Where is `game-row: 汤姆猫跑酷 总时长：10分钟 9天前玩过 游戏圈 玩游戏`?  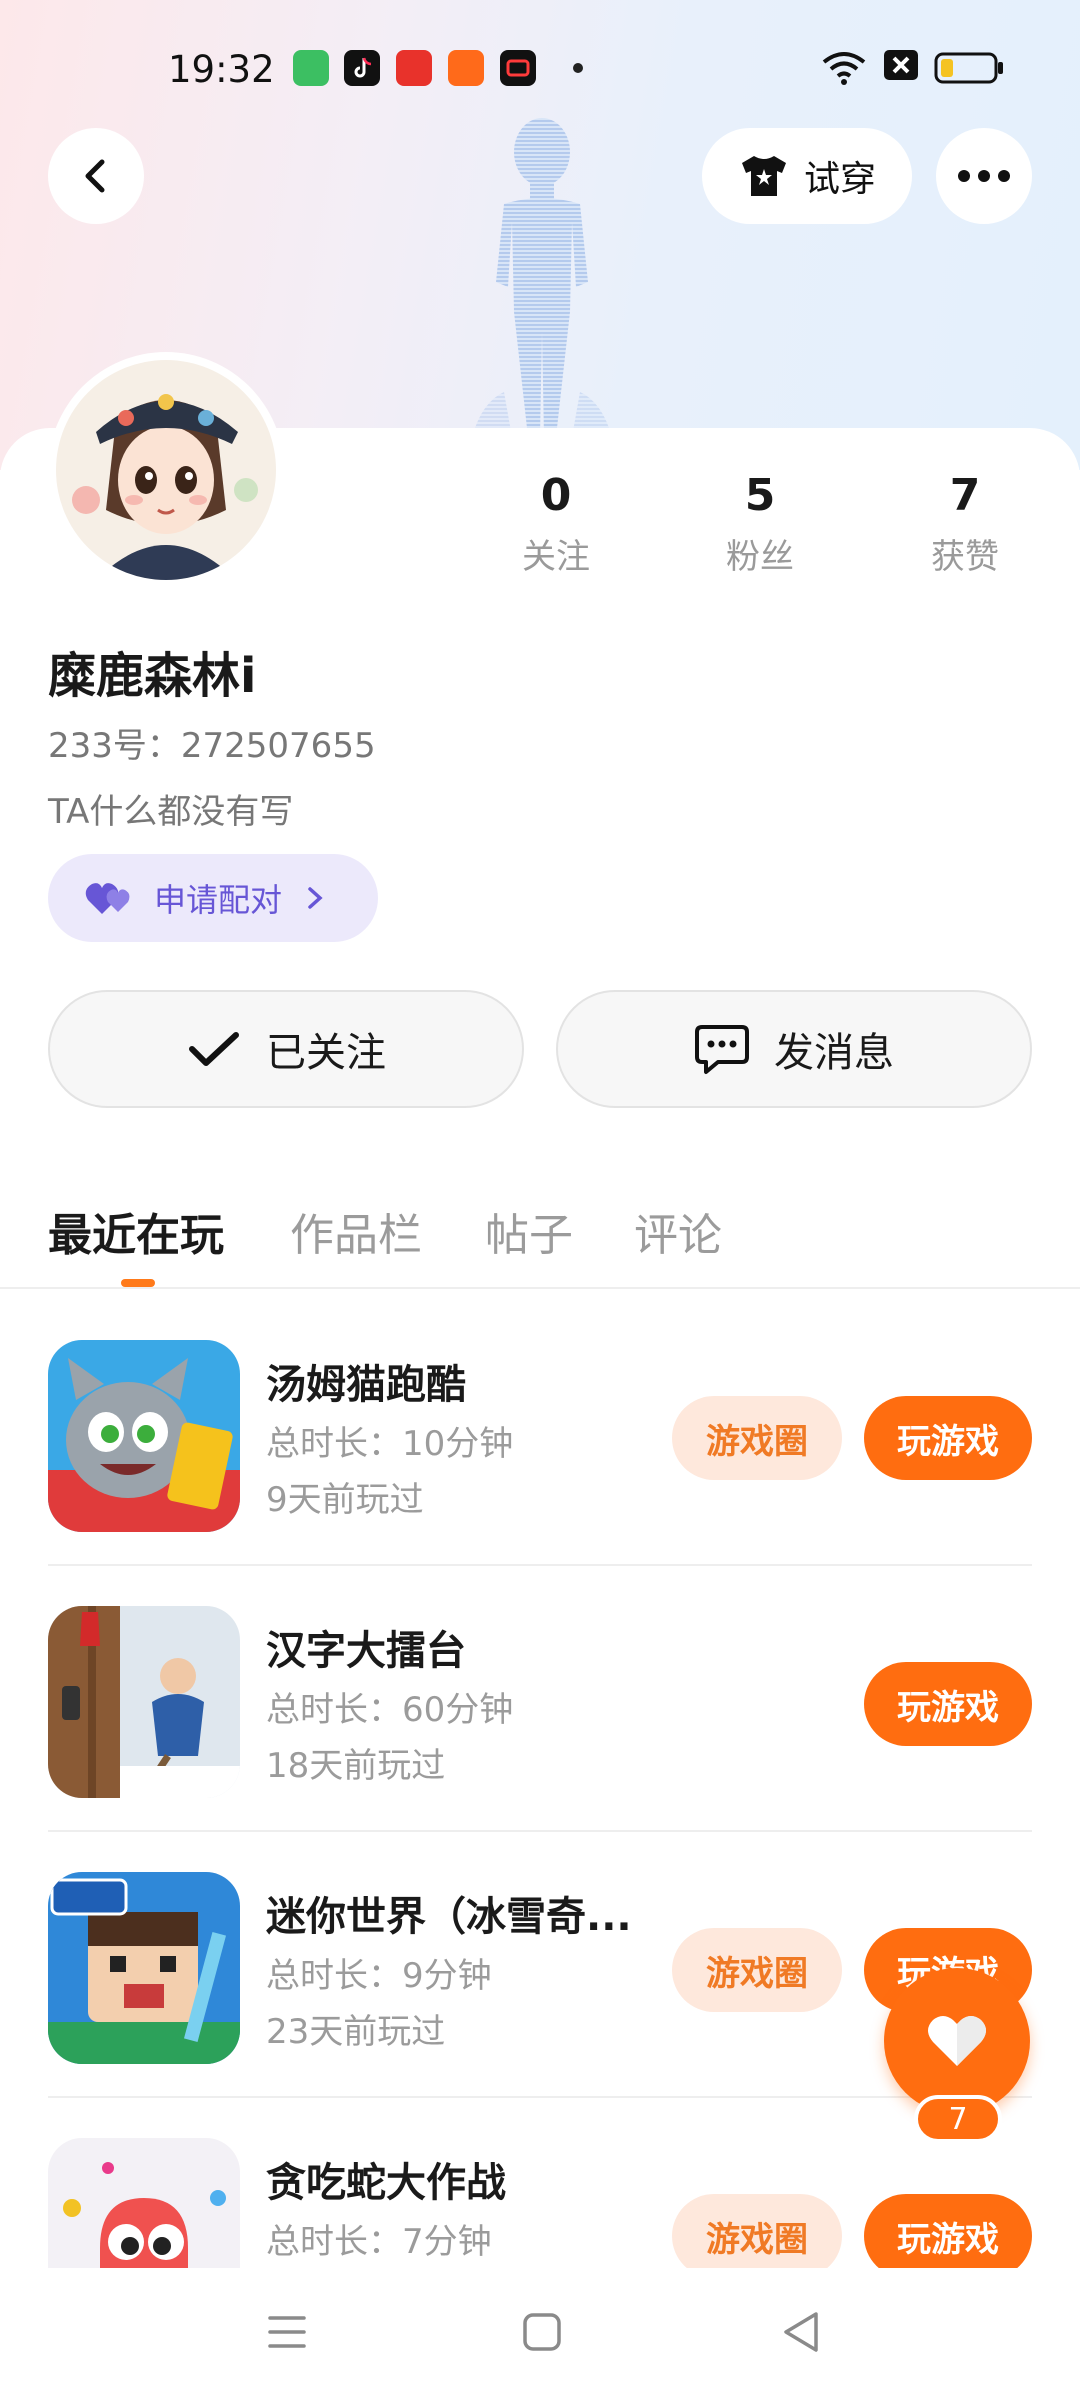 game-row: 汤姆猫跑酷 总时长：10分钟 9天前玩过 游戏圈 玩游戏 is located at coordinates (540, 1433).